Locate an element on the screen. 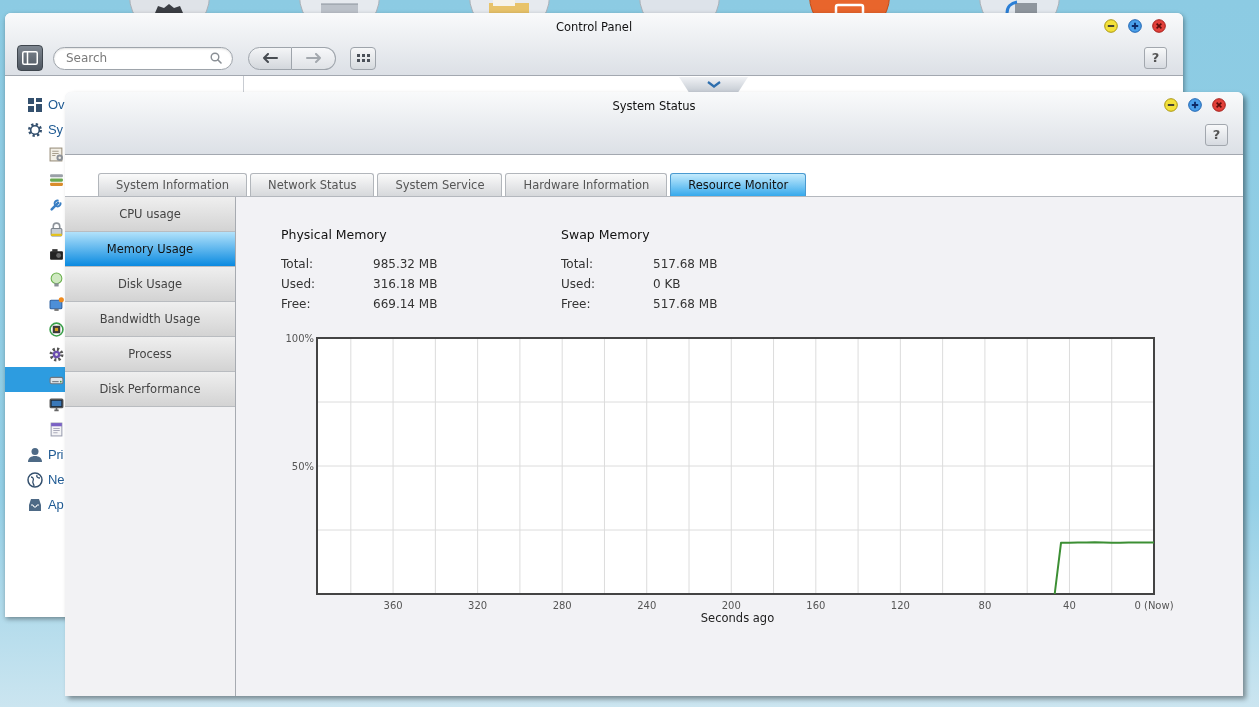 The image size is (1259, 707). lightbulb-icon is located at coordinates (56, 279).